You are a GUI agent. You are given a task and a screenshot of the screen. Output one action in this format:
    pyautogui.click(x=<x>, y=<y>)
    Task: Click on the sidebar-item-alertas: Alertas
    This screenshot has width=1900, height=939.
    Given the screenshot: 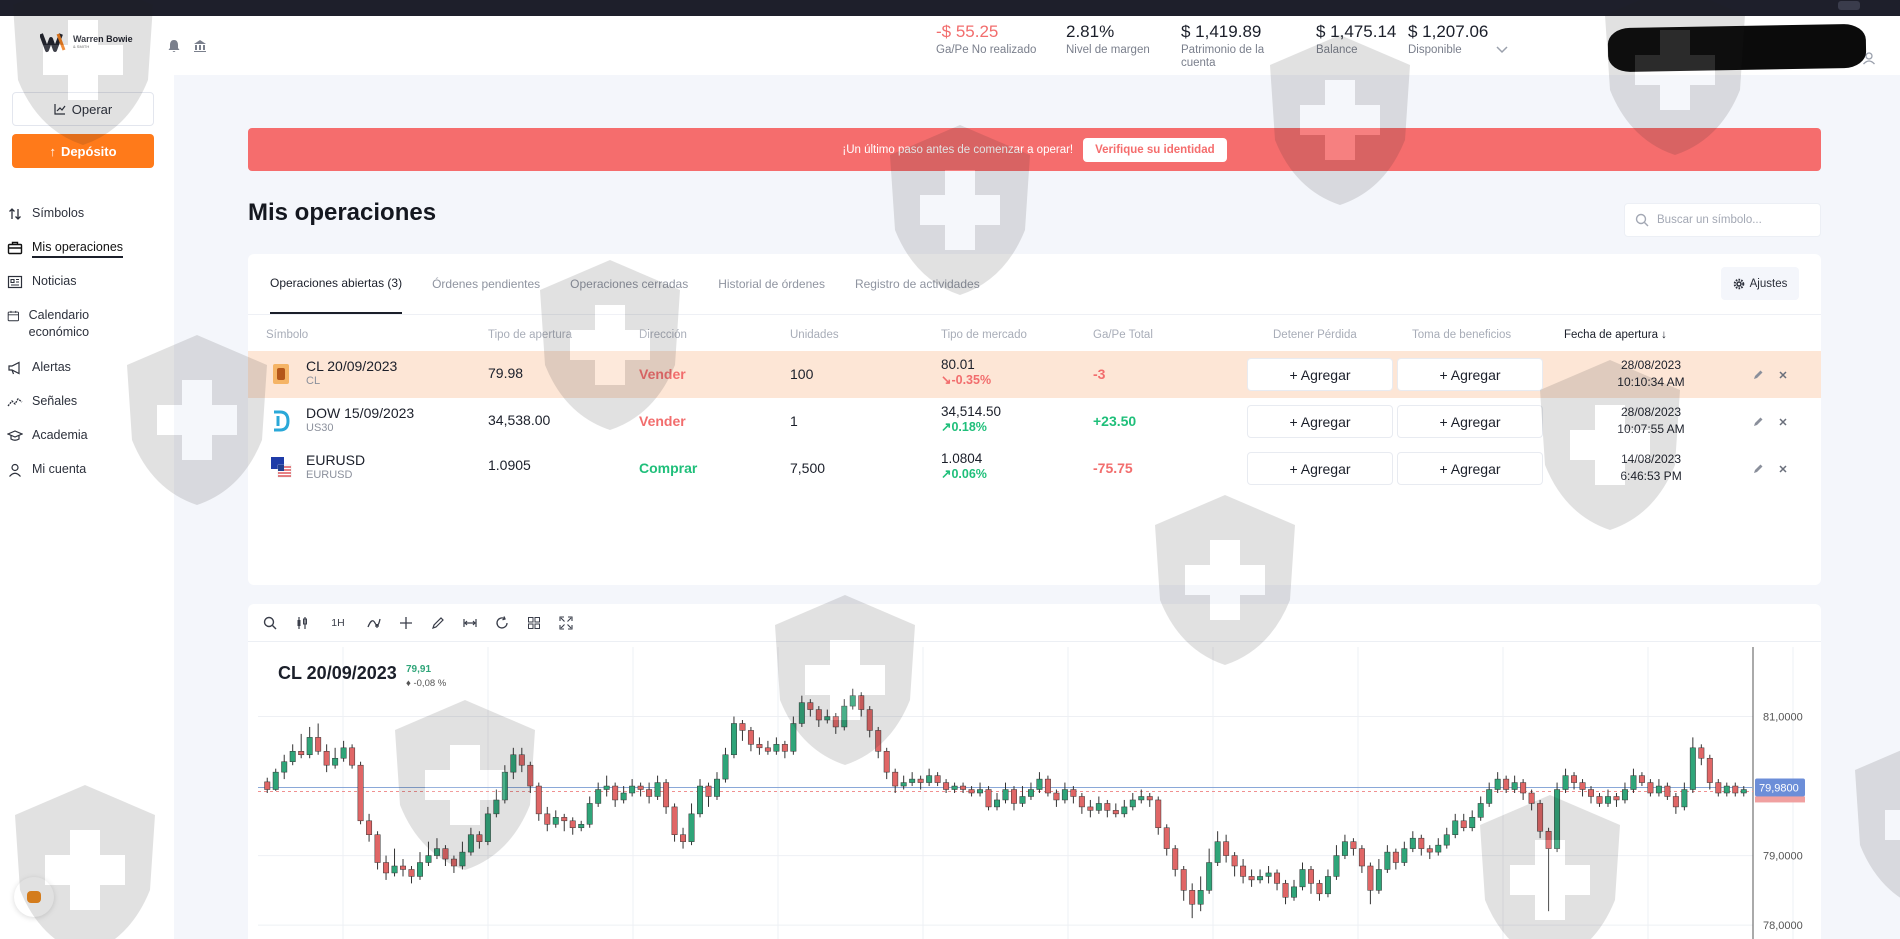 What is the action you would take?
    pyautogui.click(x=39, y=367)
    